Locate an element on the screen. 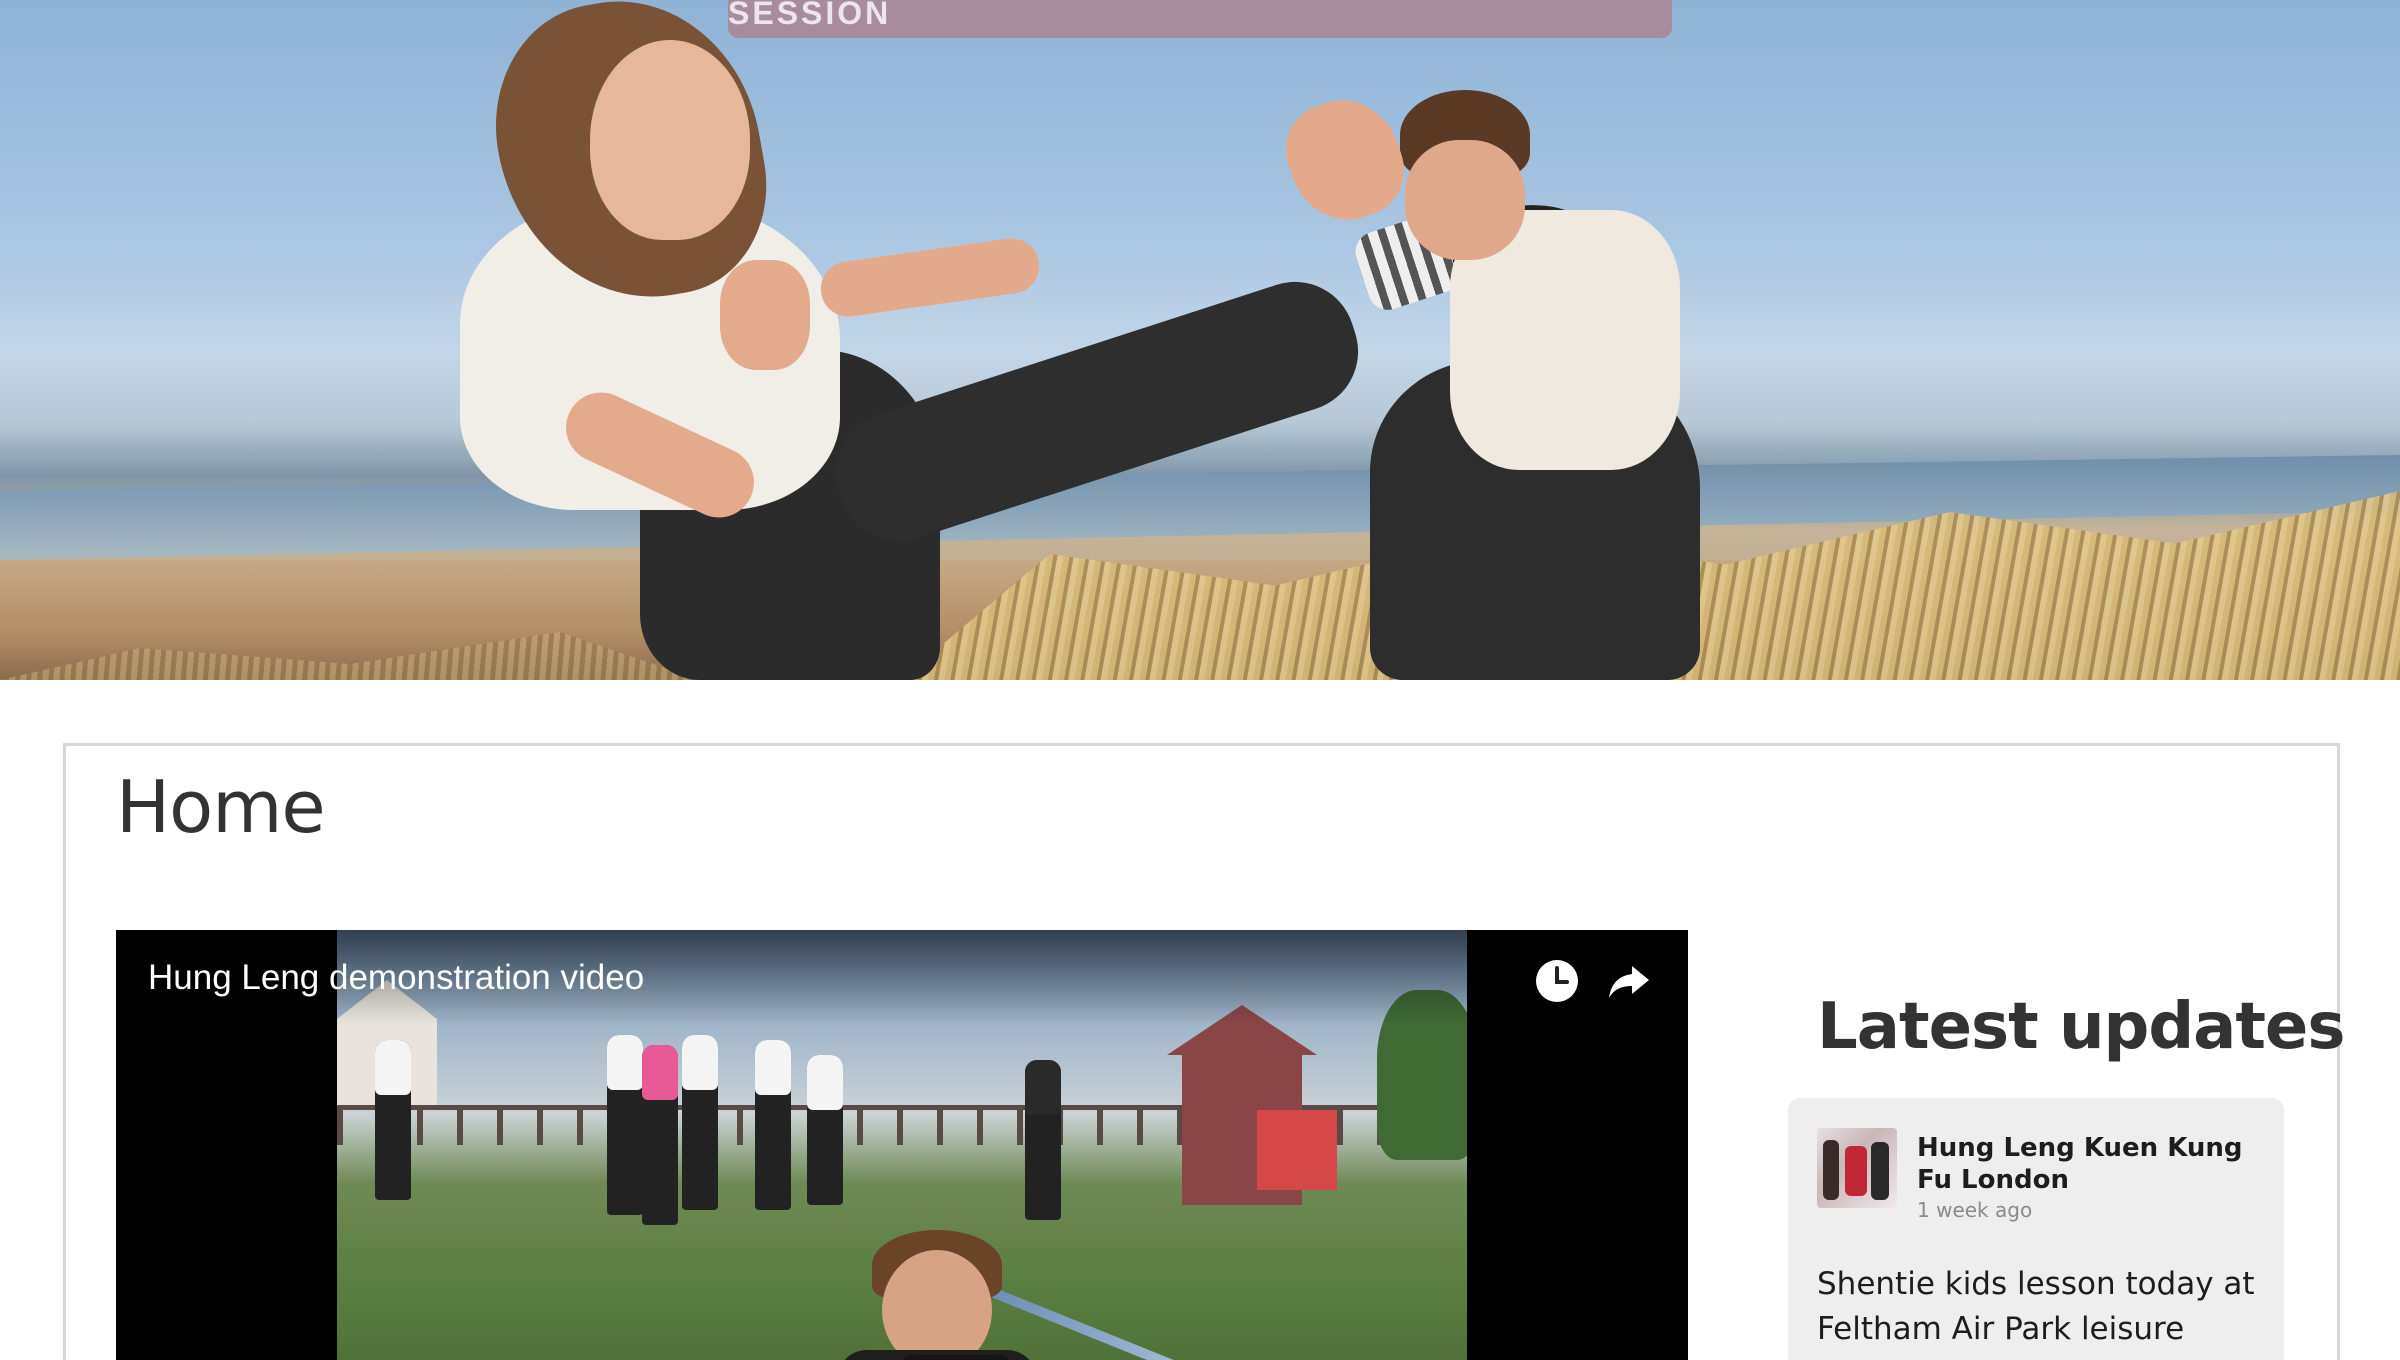 Image resolution: width=2400 pixels, height=1360 pixels. share-icon is located at coordinates (1629, 981).